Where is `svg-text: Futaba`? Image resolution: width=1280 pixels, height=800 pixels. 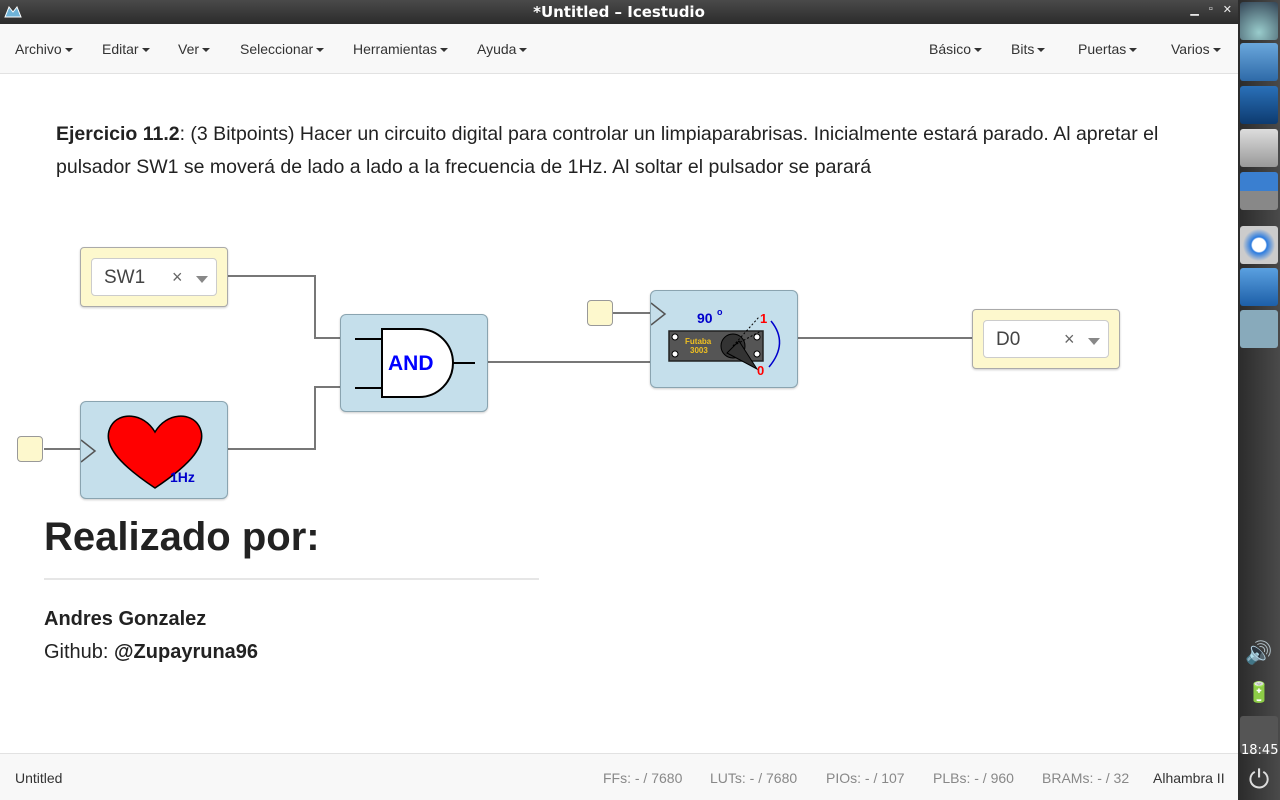 svg-text: Futaba is located at coordinates (698, 341).